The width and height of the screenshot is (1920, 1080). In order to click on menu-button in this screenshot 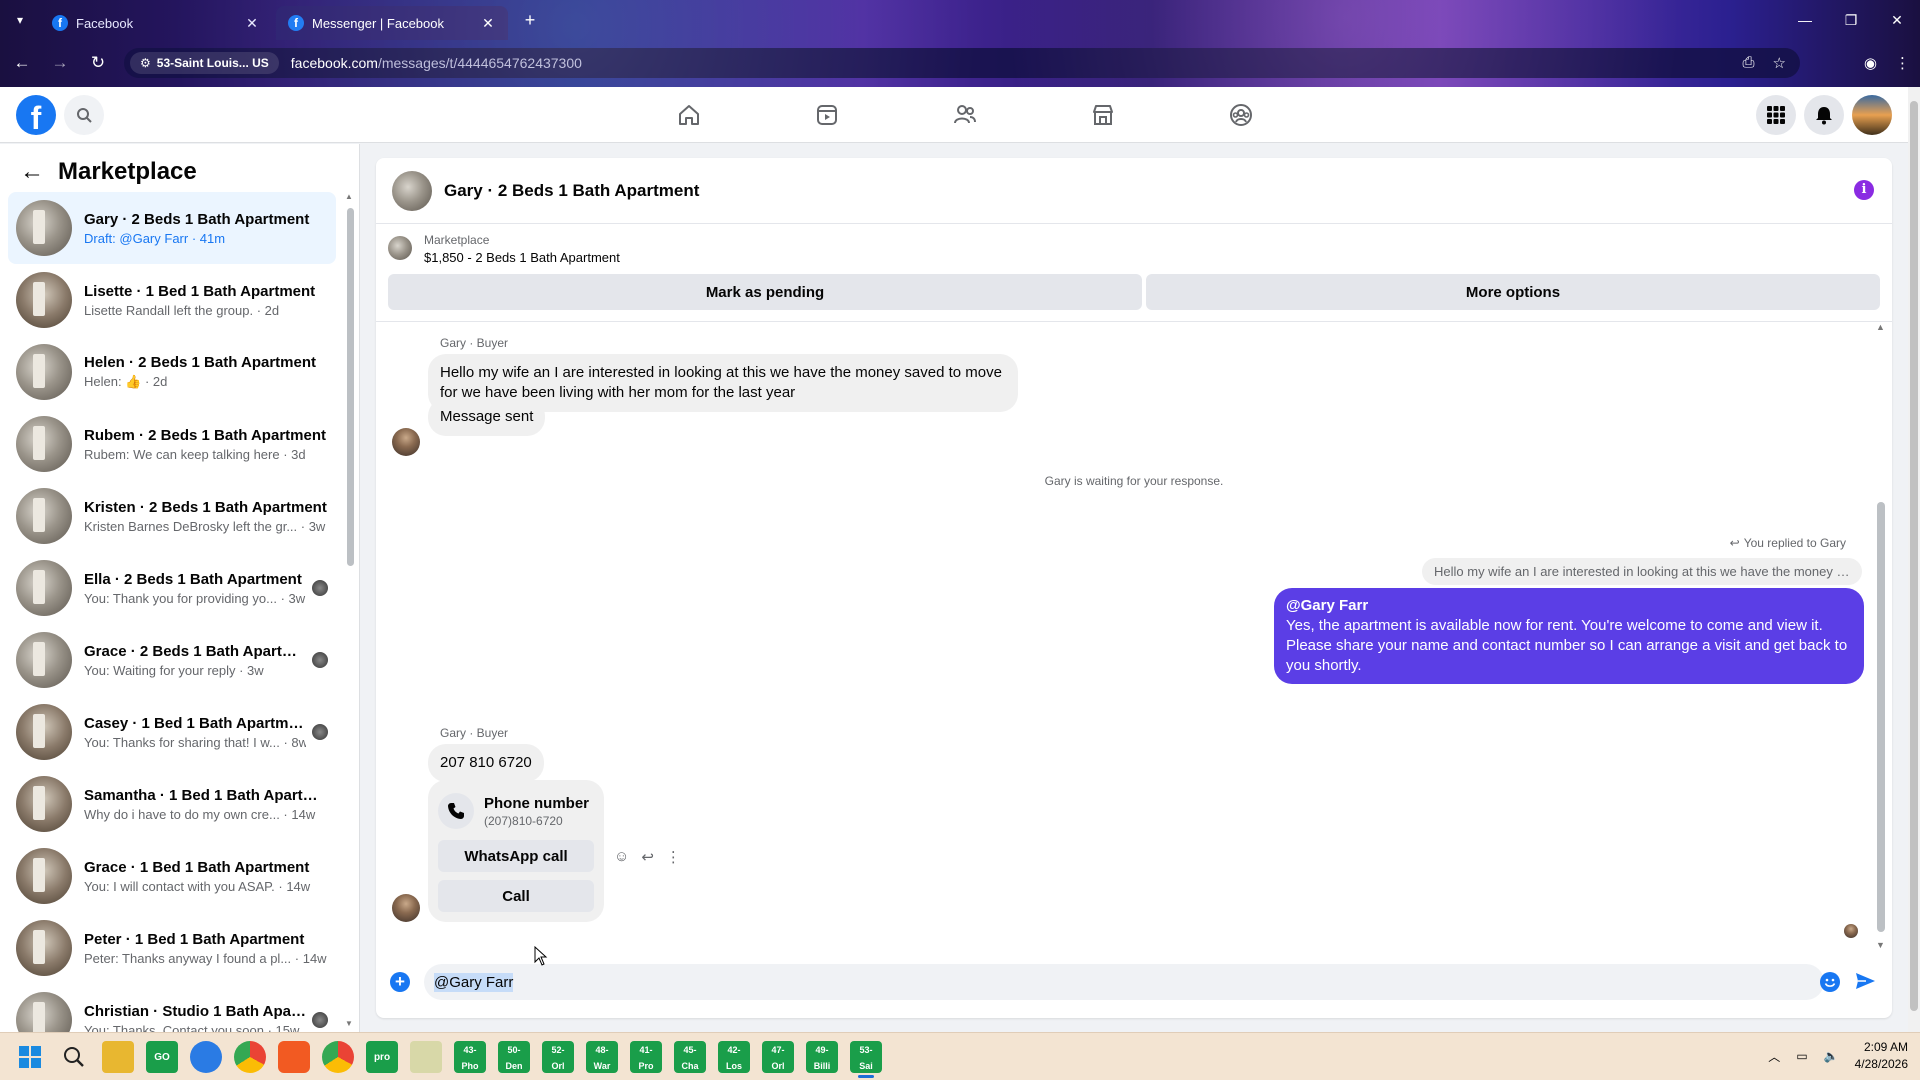, I will do `click(1776, 115)`.